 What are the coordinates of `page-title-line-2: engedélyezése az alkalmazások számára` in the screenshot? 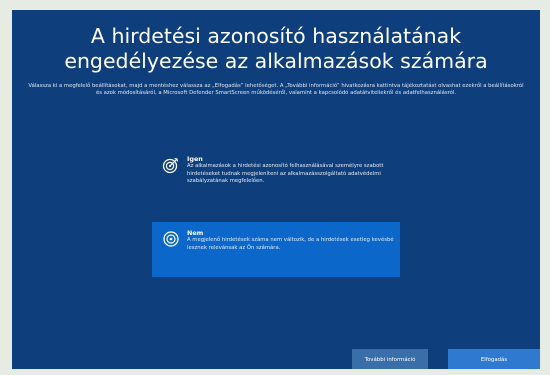 It's located at (276, 61).